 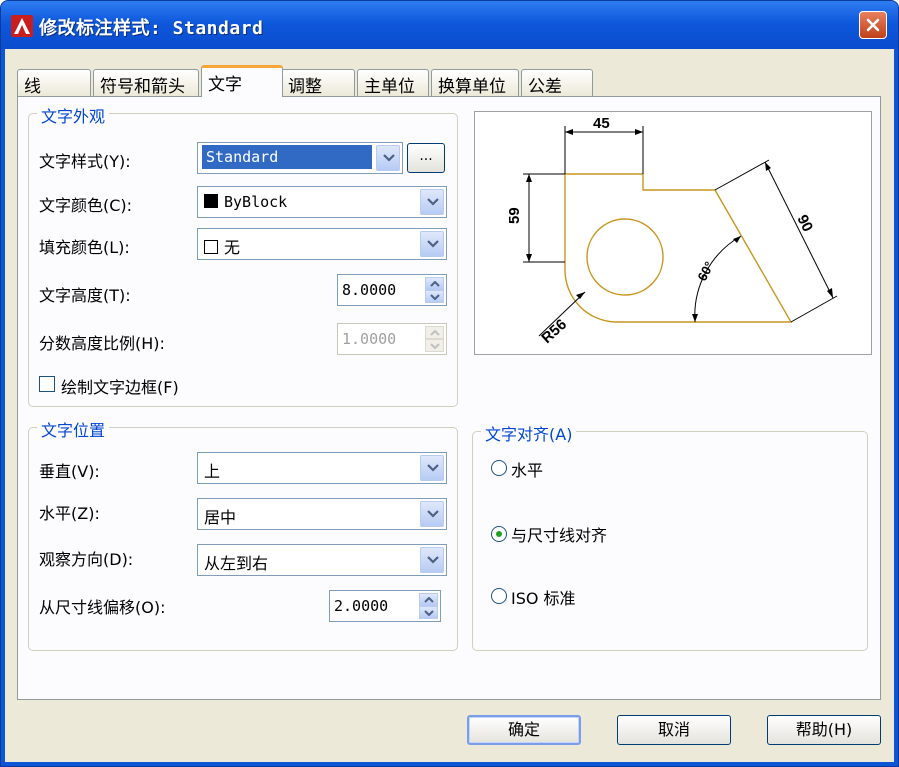 I want to click on view-direction-label: 观察方向(D):, so click(x=86, y=559).